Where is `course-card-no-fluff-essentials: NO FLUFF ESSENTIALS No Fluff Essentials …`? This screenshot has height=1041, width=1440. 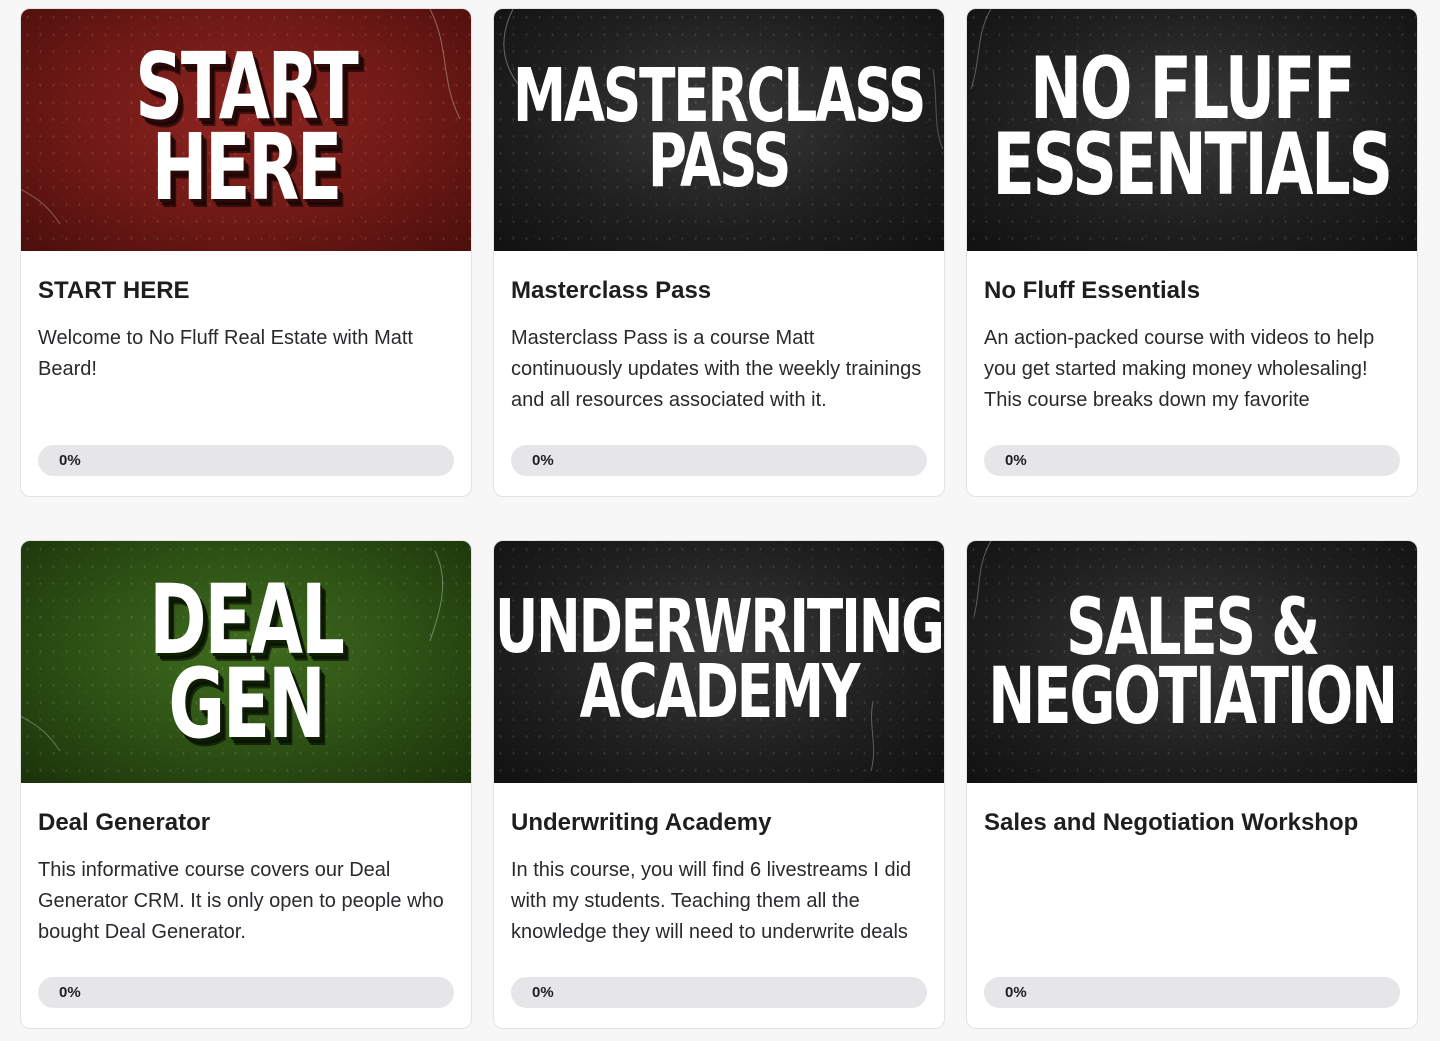 course-card-no-fluff-essentials: NO FLUFF ESSENTIALS No Fluff Essentials … is located at coordinates (1192, 252).